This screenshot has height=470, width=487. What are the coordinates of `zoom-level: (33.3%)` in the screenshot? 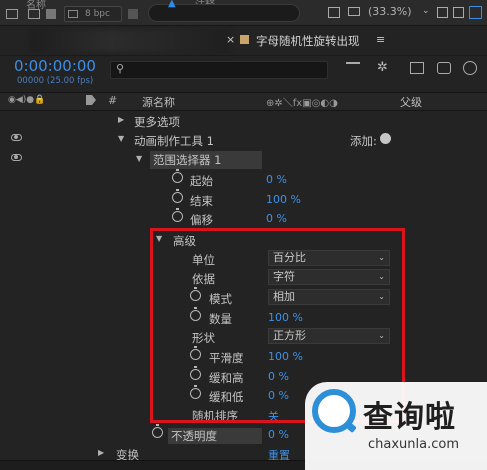 It's located at (390, 11).